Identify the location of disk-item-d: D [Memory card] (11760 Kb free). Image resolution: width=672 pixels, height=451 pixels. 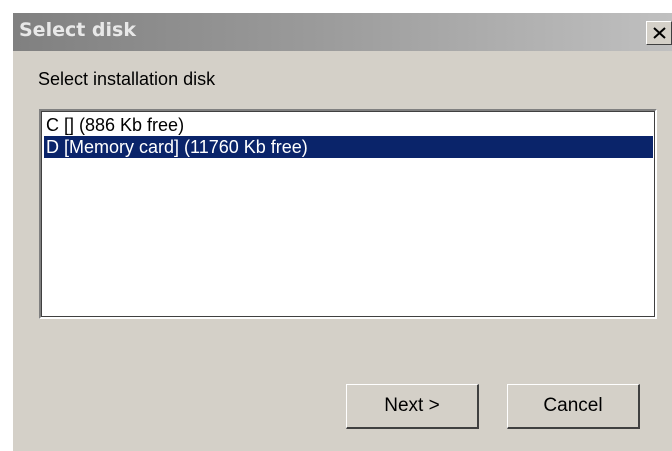
(348, 147).